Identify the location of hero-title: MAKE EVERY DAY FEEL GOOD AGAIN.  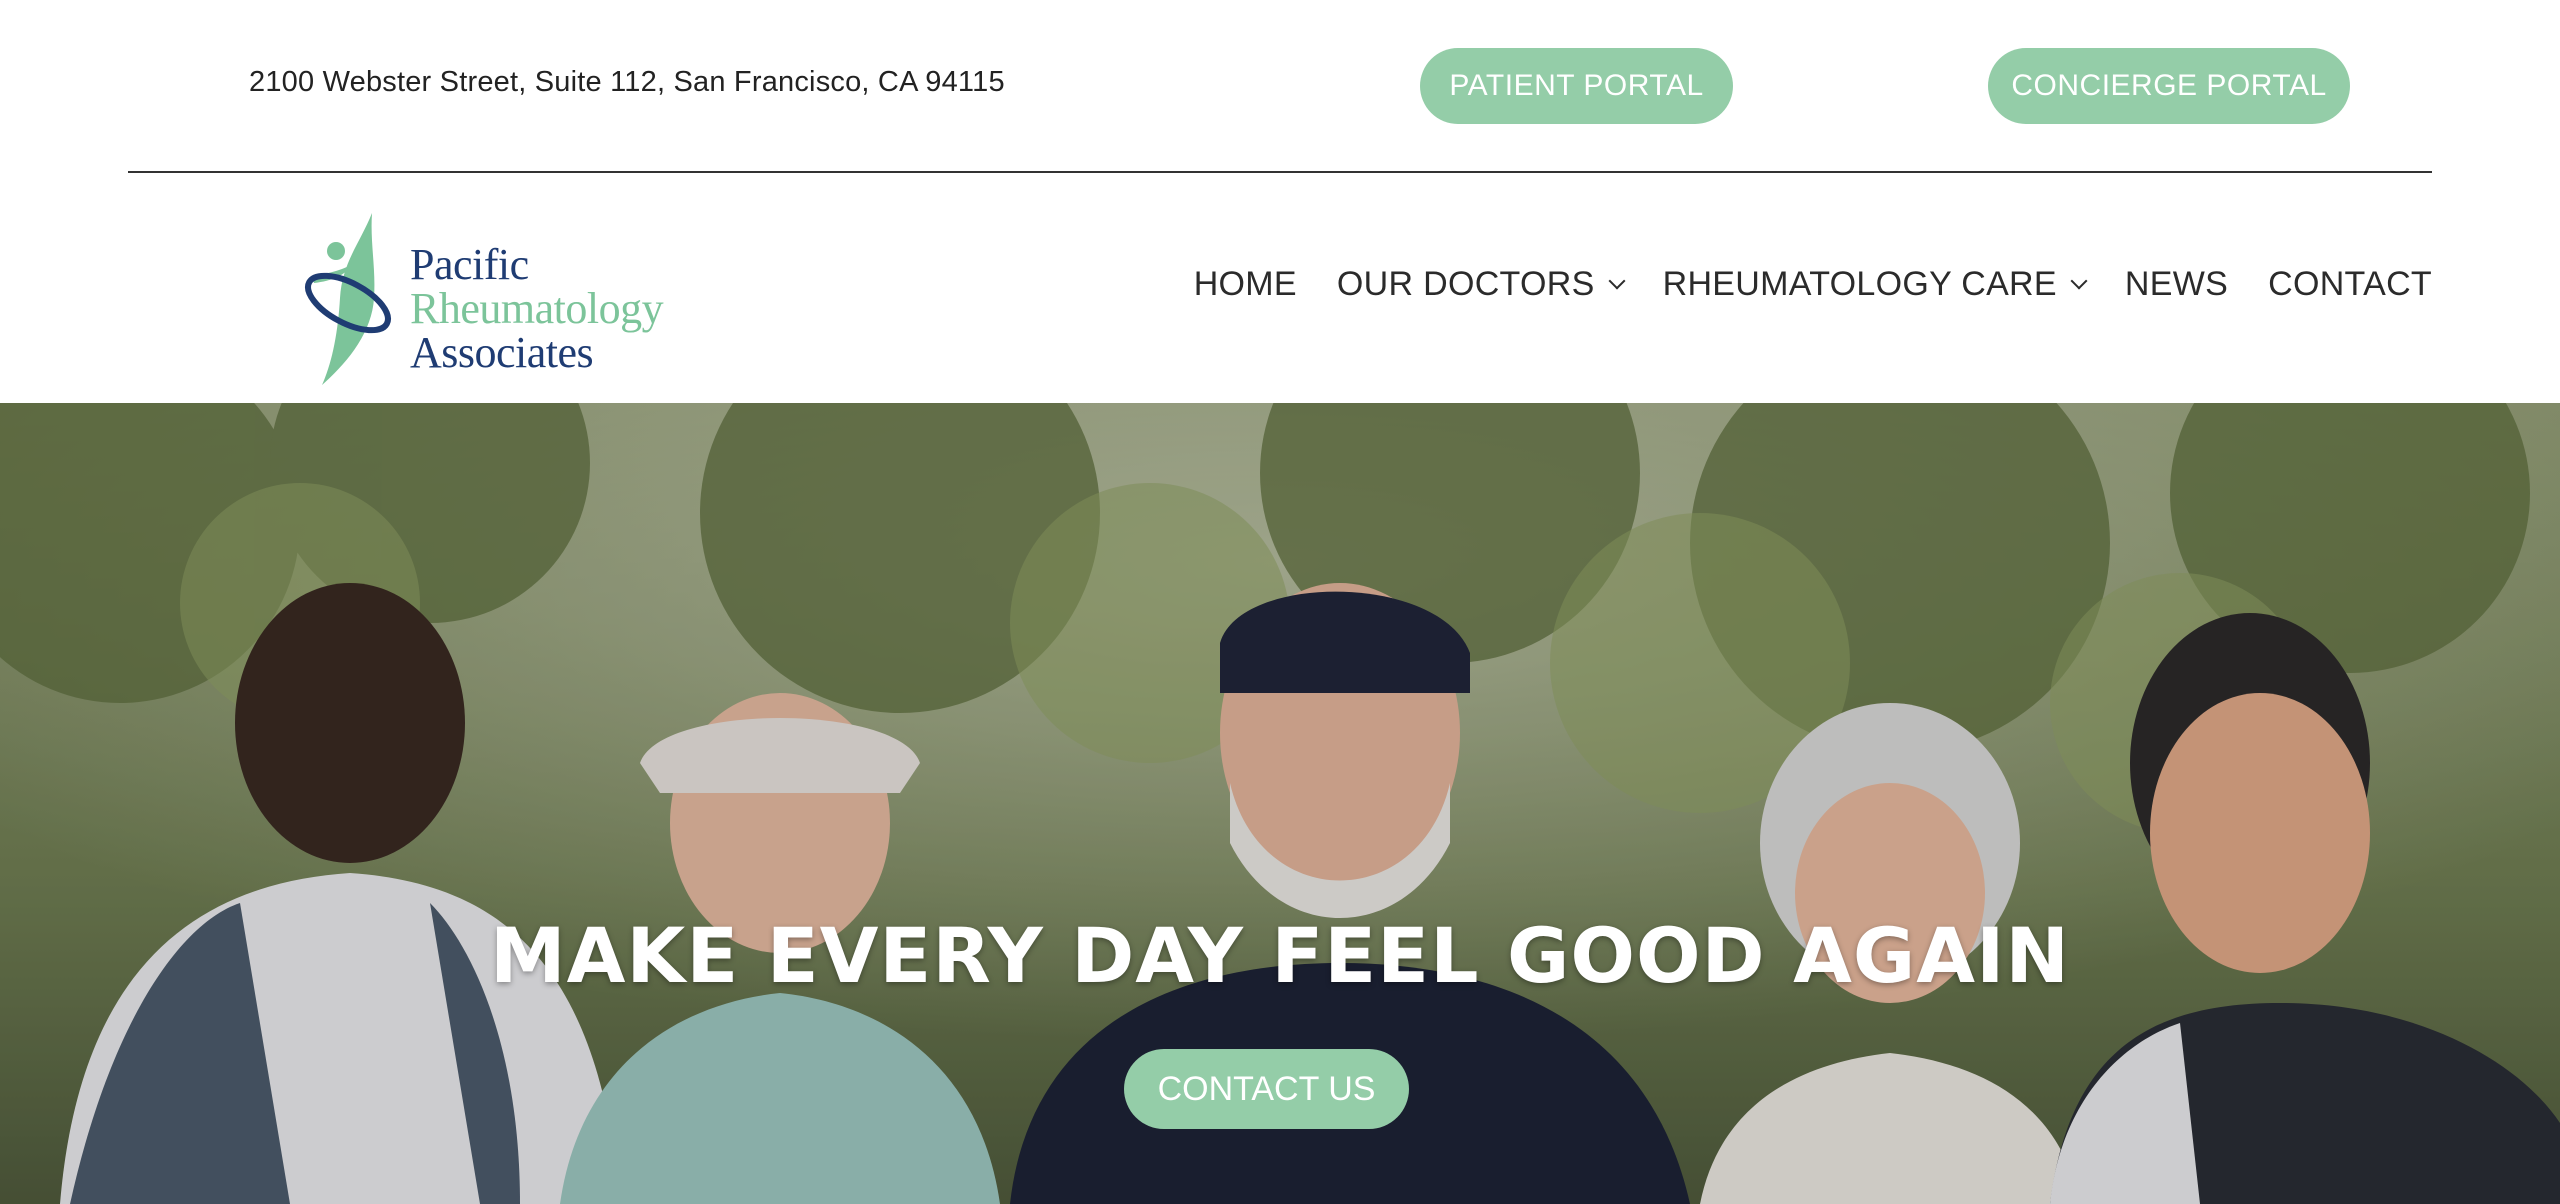
(1280, 955).